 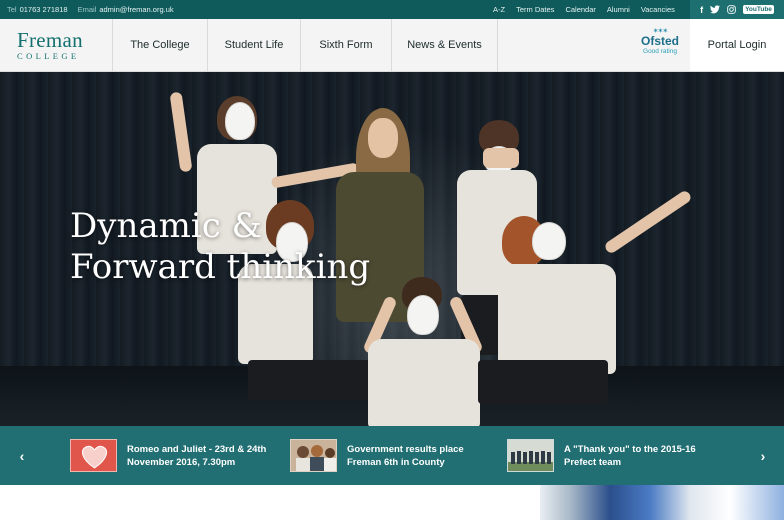 I want to click on freman-college-logo: Freman COLLEGE, so click(x=57, y=46).